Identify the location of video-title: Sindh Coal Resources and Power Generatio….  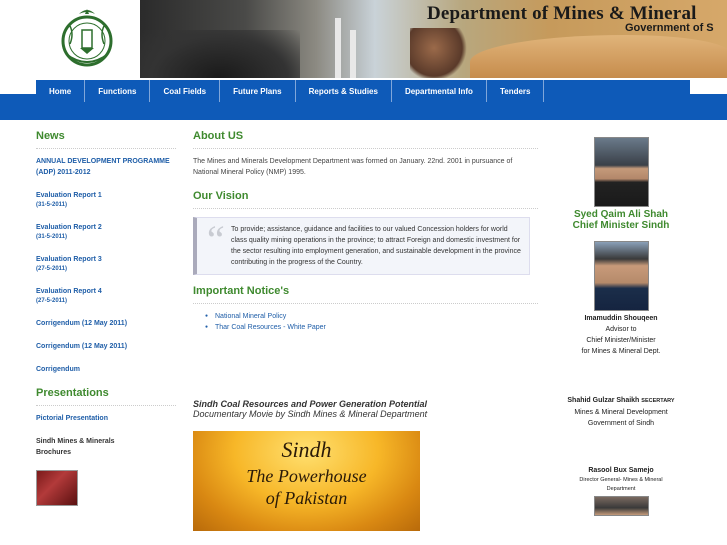
(310, 404).